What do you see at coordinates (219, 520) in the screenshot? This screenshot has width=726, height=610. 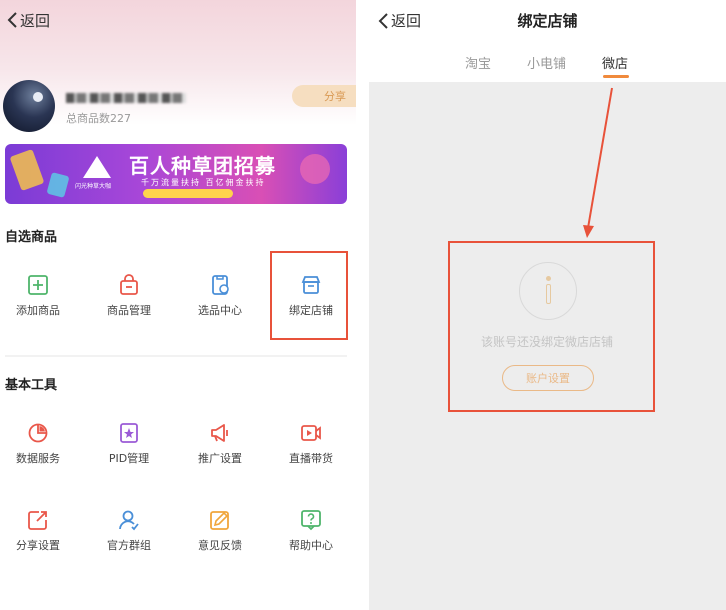 I see `feedback-icon` at bounding box center [219, 520].